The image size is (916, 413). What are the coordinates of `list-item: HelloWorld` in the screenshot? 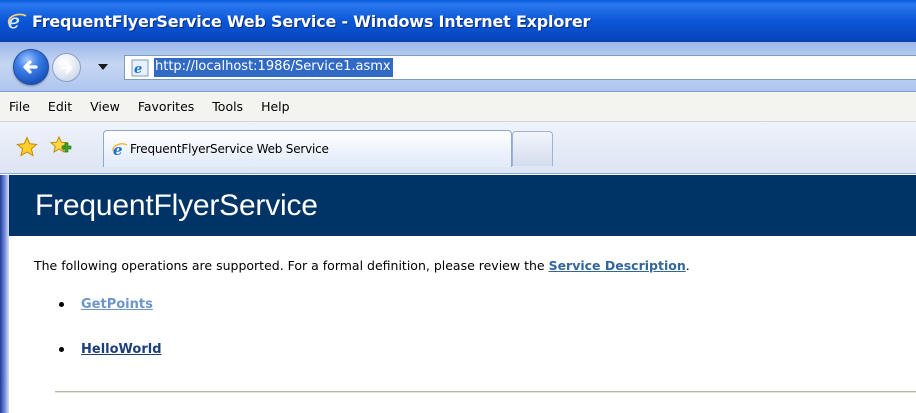 It's located at (110, 349).